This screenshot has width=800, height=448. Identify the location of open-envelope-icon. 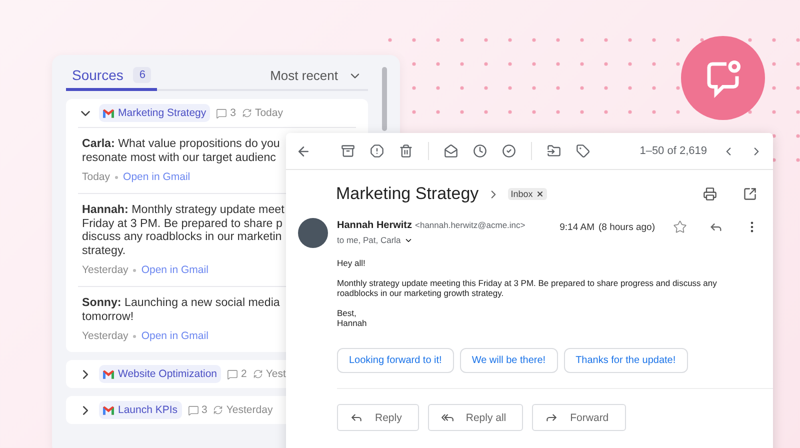
(451, 151).